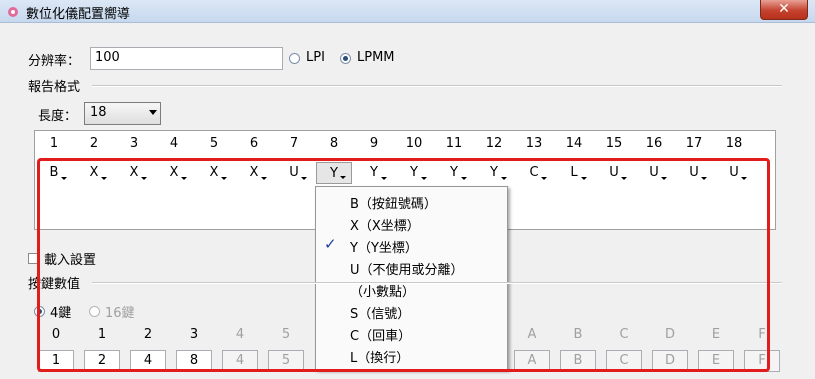 This screenshot has height=379, width=815. I want to click on column-header: 7, so click(294, 143).